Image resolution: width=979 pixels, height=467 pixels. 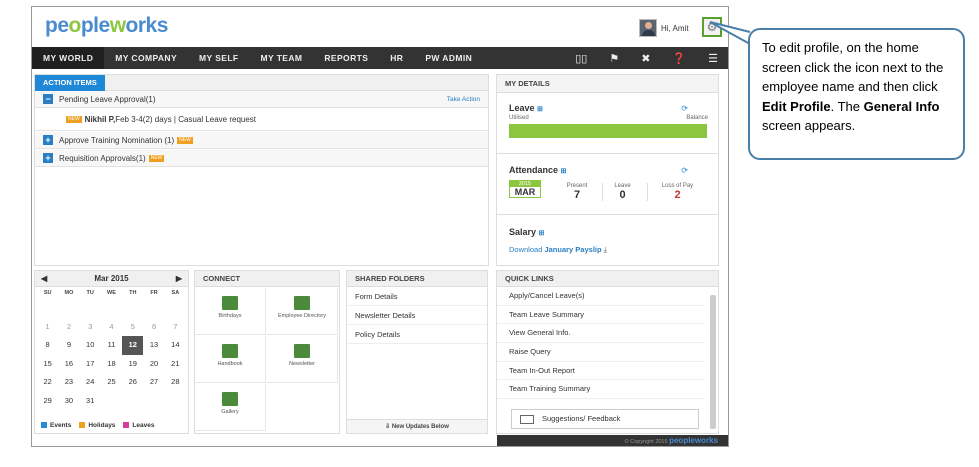 What do you see at coordinates (601, 334) in the screenshot?
I see `quick-link: View General Info.` at bounding box center [601, 334].